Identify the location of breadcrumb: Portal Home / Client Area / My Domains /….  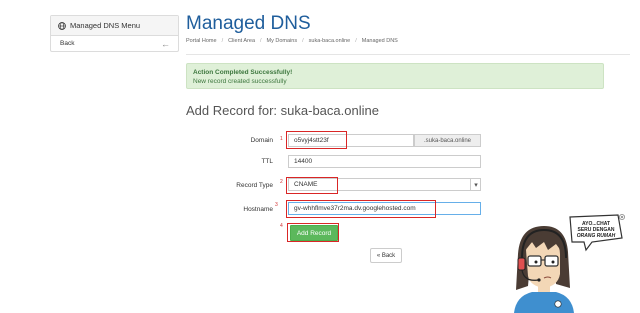
(408, 46).